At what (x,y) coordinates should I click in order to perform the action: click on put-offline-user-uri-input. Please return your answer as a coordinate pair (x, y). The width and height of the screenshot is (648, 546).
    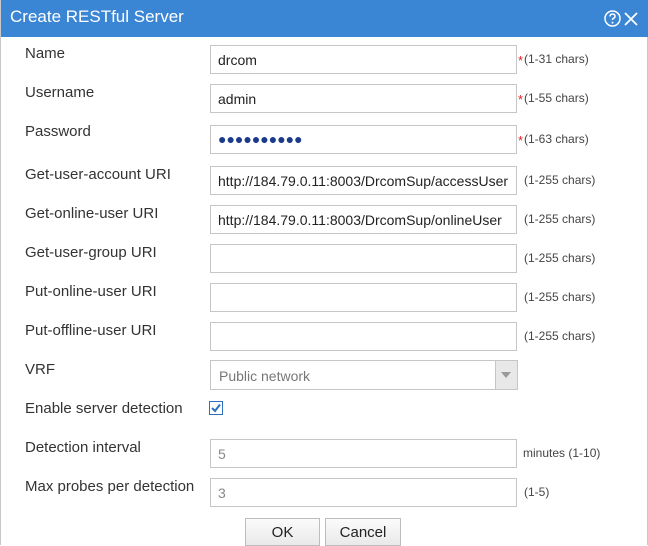
    Looking at the image, I should click on (363, 336).